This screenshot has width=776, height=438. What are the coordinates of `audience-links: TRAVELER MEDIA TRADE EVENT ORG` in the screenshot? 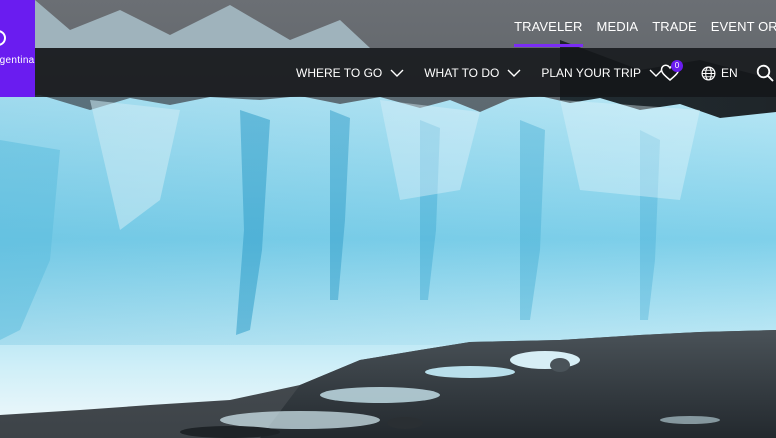 It's located at (645, 33).